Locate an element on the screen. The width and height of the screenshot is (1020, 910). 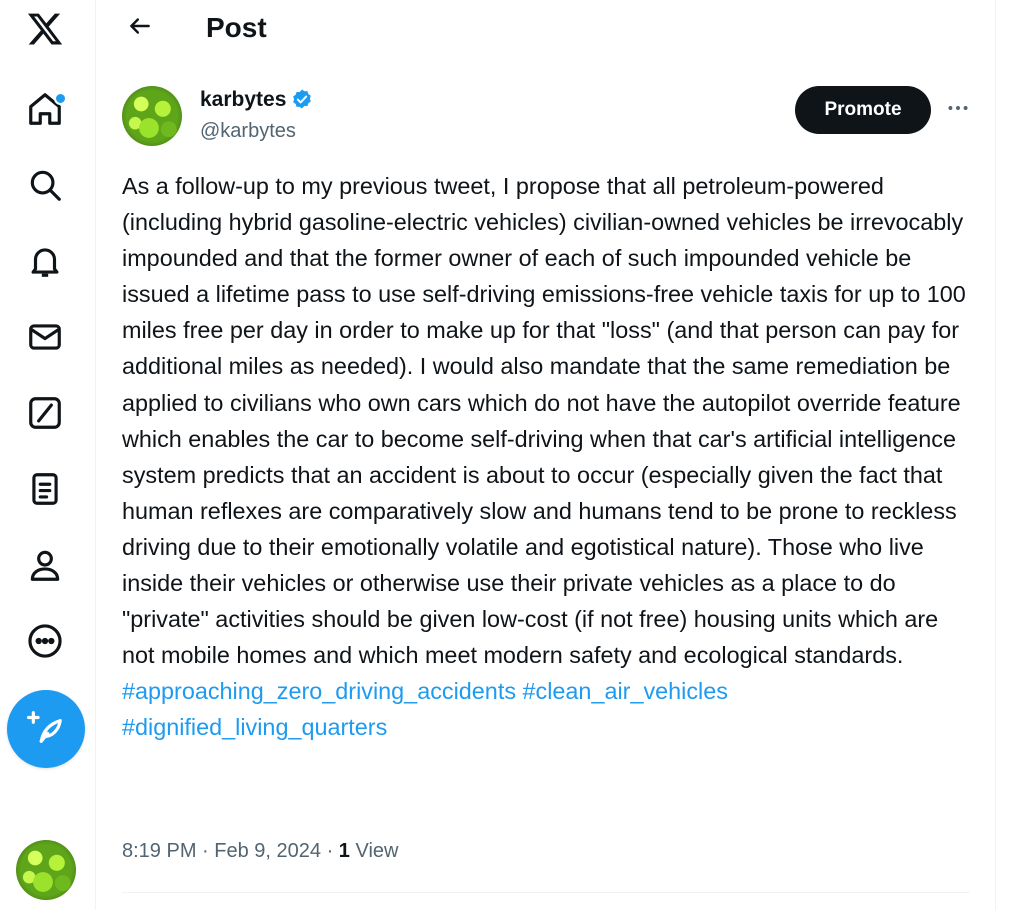
views-count: 1 is located at coordinates (344, 851).